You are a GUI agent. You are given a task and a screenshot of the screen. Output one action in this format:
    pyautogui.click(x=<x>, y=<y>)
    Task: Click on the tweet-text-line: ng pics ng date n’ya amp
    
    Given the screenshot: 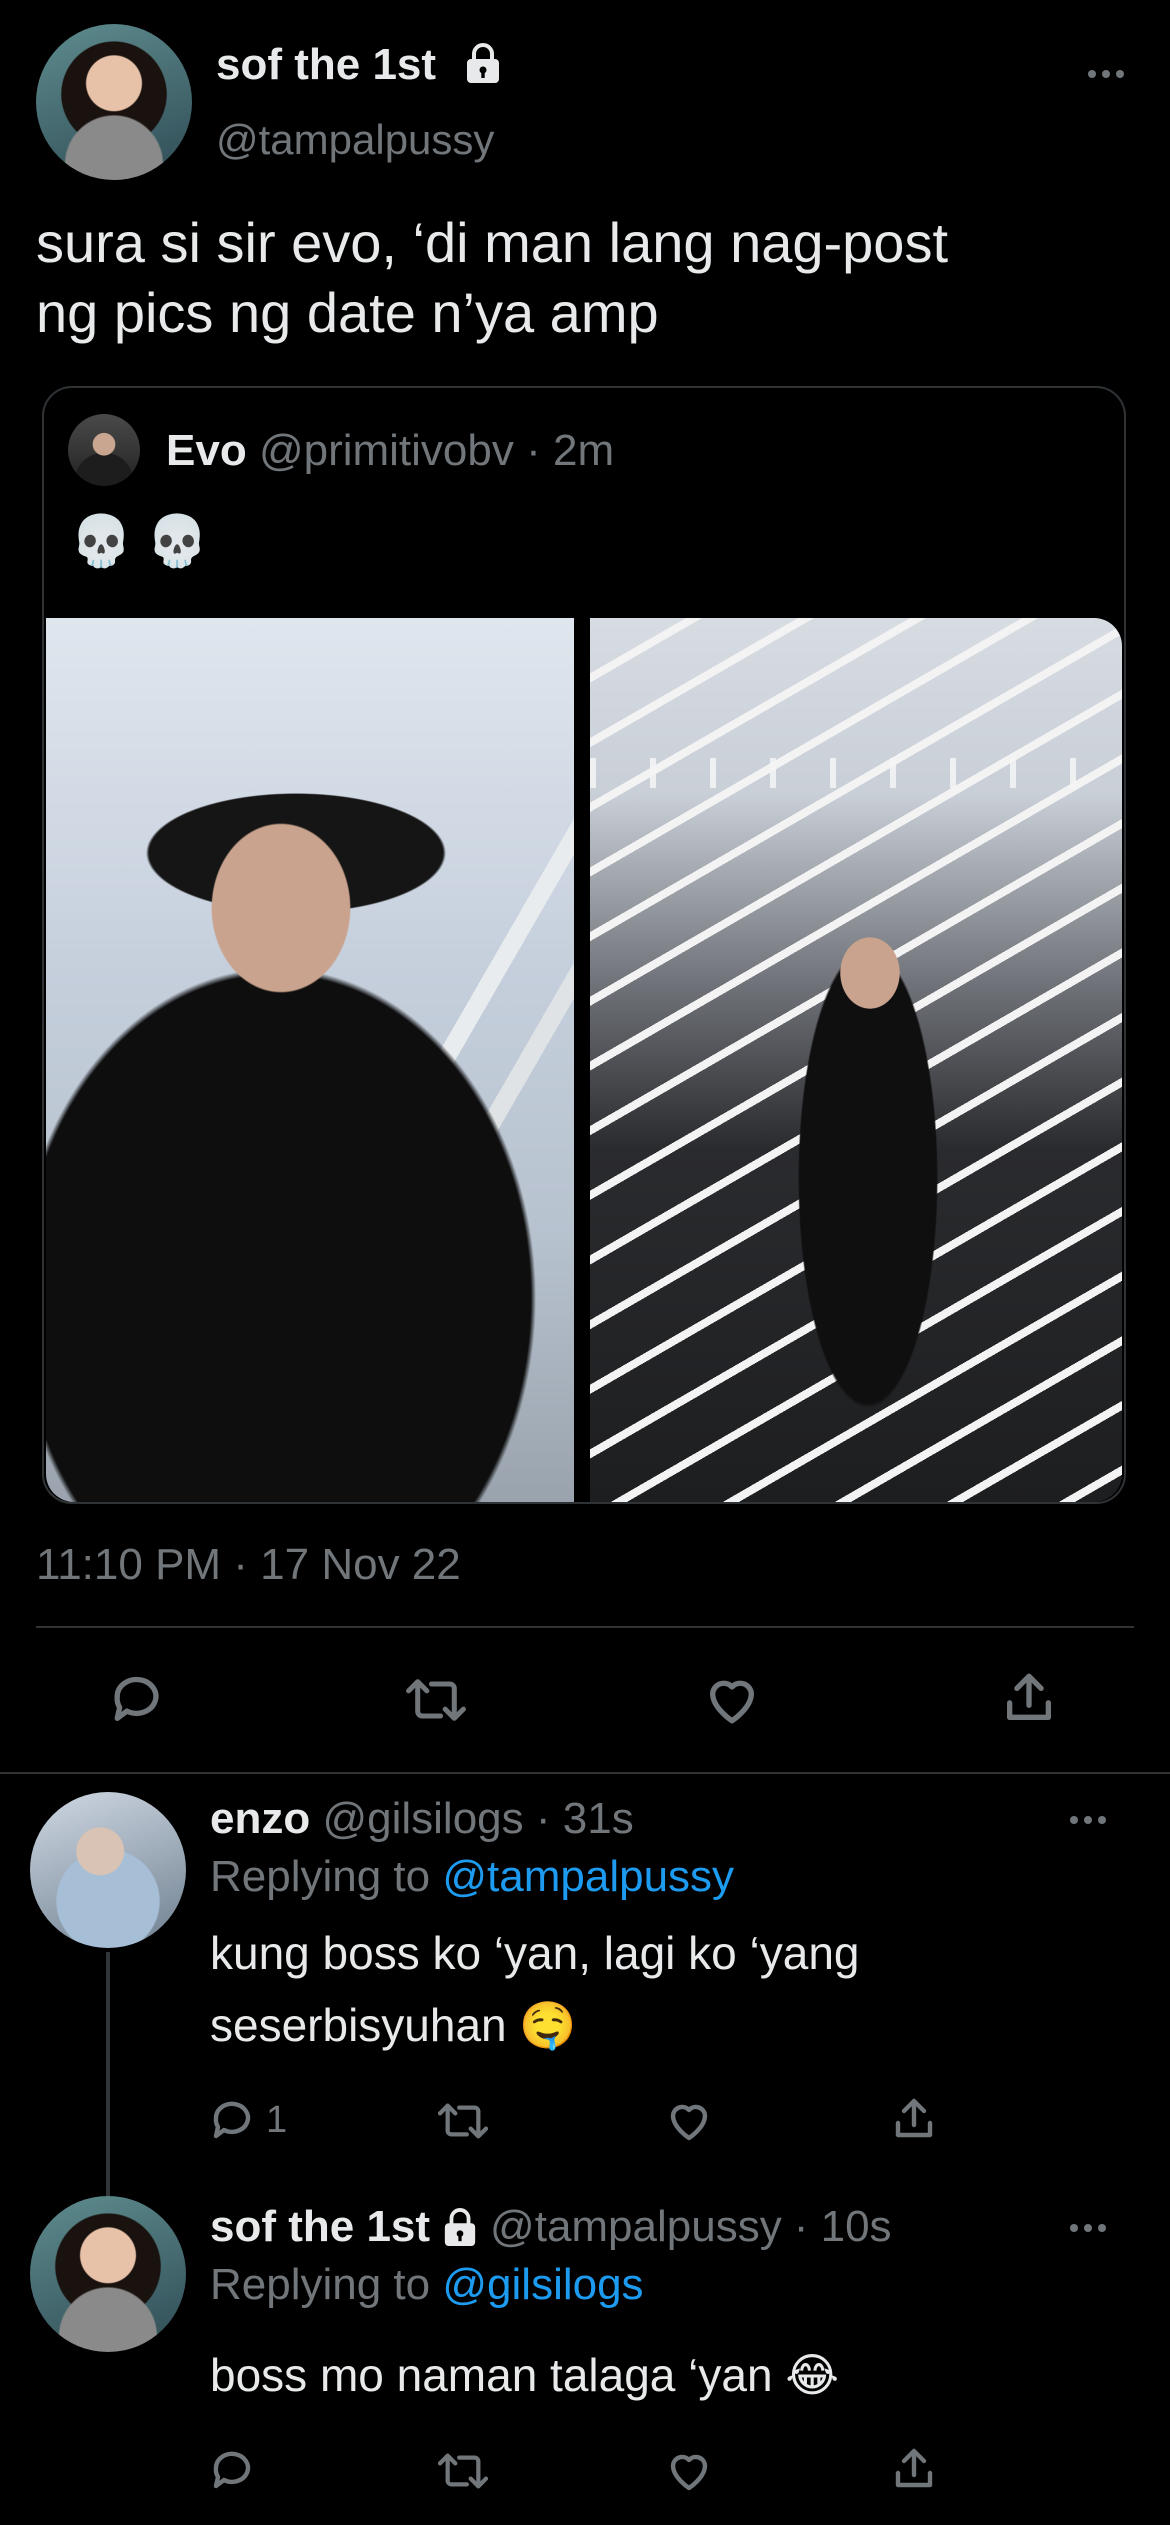 What is the action you would take?
    pyautogui.click(x=347, y=312)
    